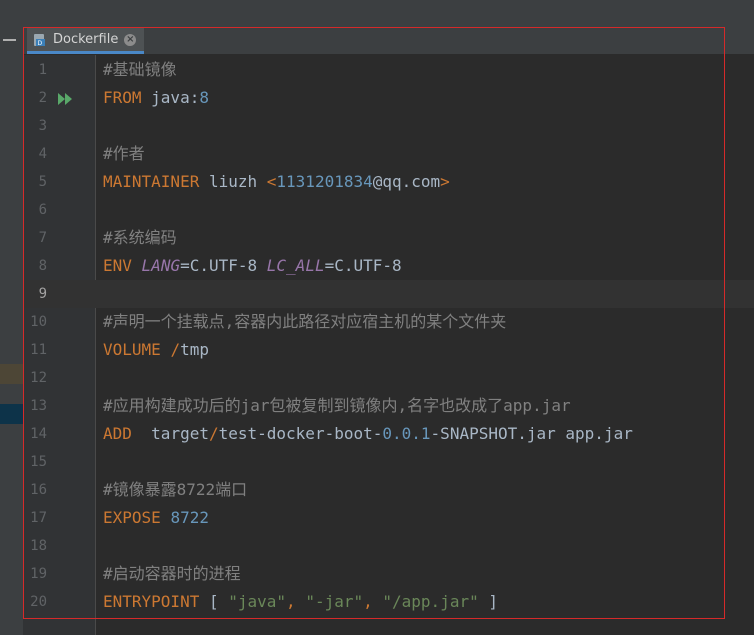 The width and height of the screenshot is (754, 635). I want to click on code-text: #镜像暴露8722端口, so click(175, 490).